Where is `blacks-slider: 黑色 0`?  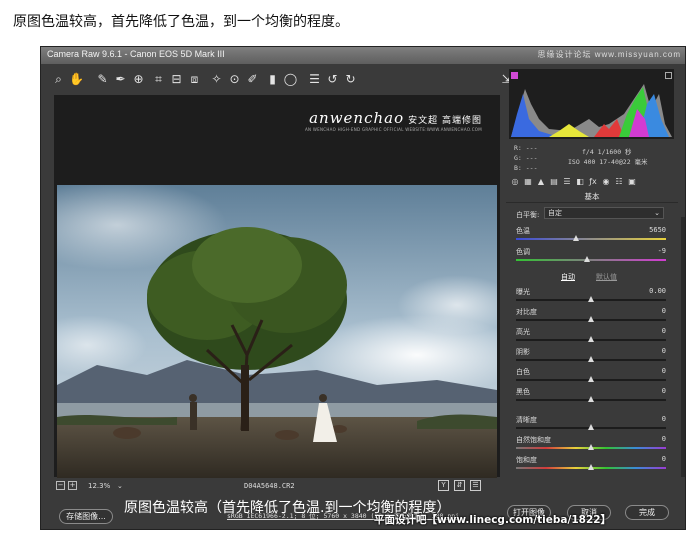
blacks-slider: 黑色 0 is located at coordinates (591, 397).